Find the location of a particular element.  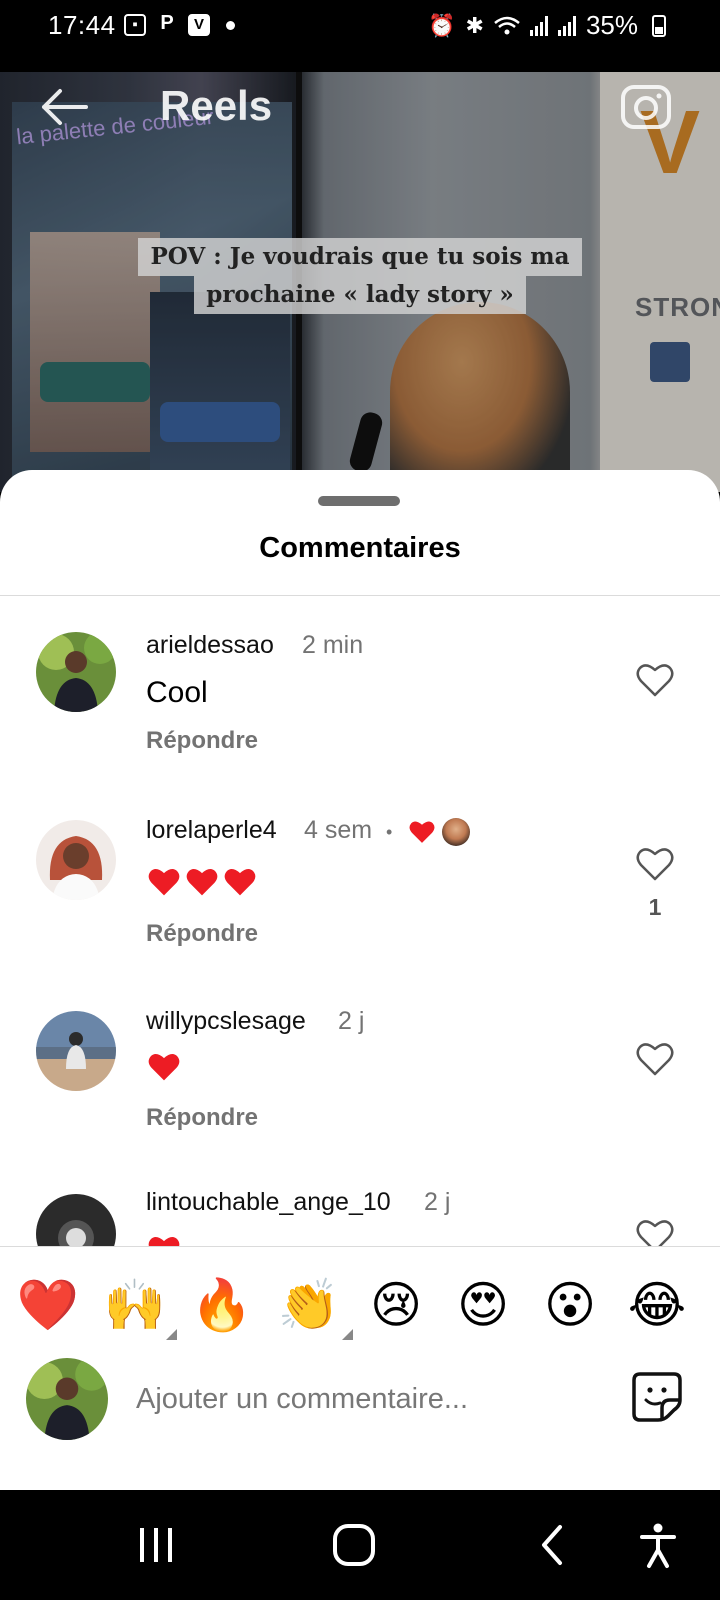

reels-header: Reels is located at coordinates (360, 107).